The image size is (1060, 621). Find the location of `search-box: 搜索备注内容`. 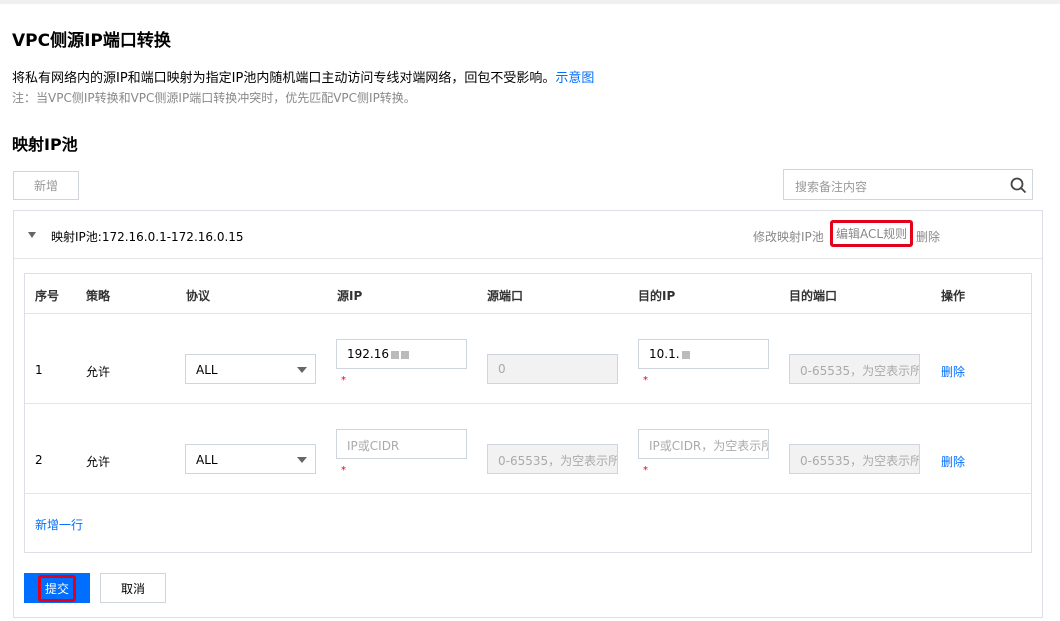

search-box: 搜索备注内容 is located at coordinates (908, 184).